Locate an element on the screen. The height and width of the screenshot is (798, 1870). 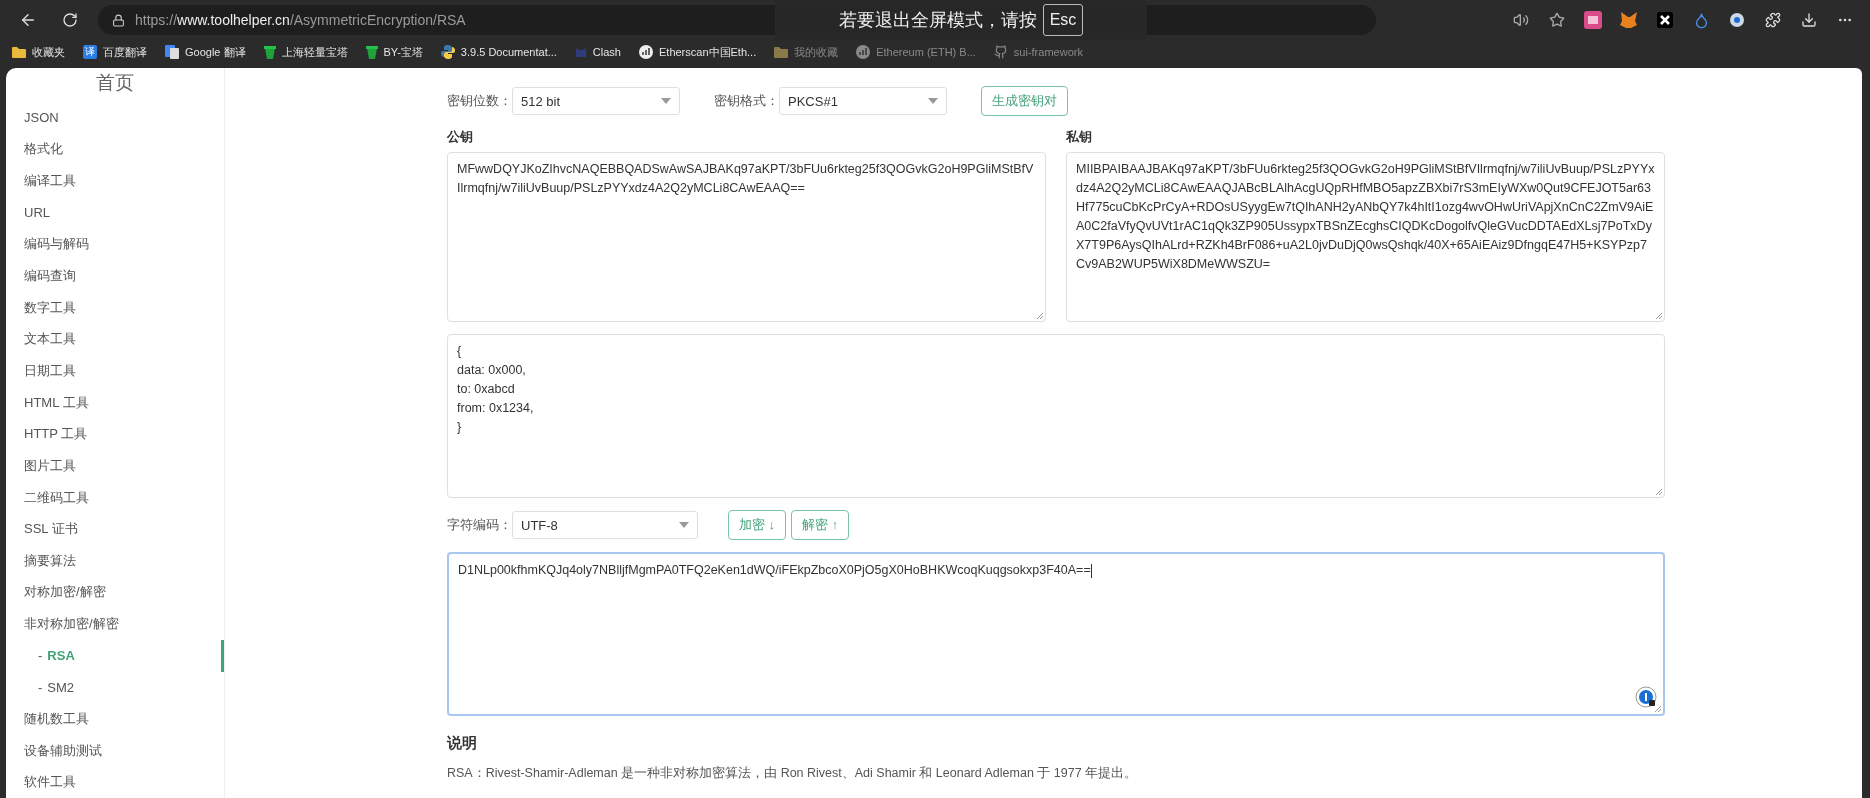
fox-icon is located at coordinates (1629, 20).